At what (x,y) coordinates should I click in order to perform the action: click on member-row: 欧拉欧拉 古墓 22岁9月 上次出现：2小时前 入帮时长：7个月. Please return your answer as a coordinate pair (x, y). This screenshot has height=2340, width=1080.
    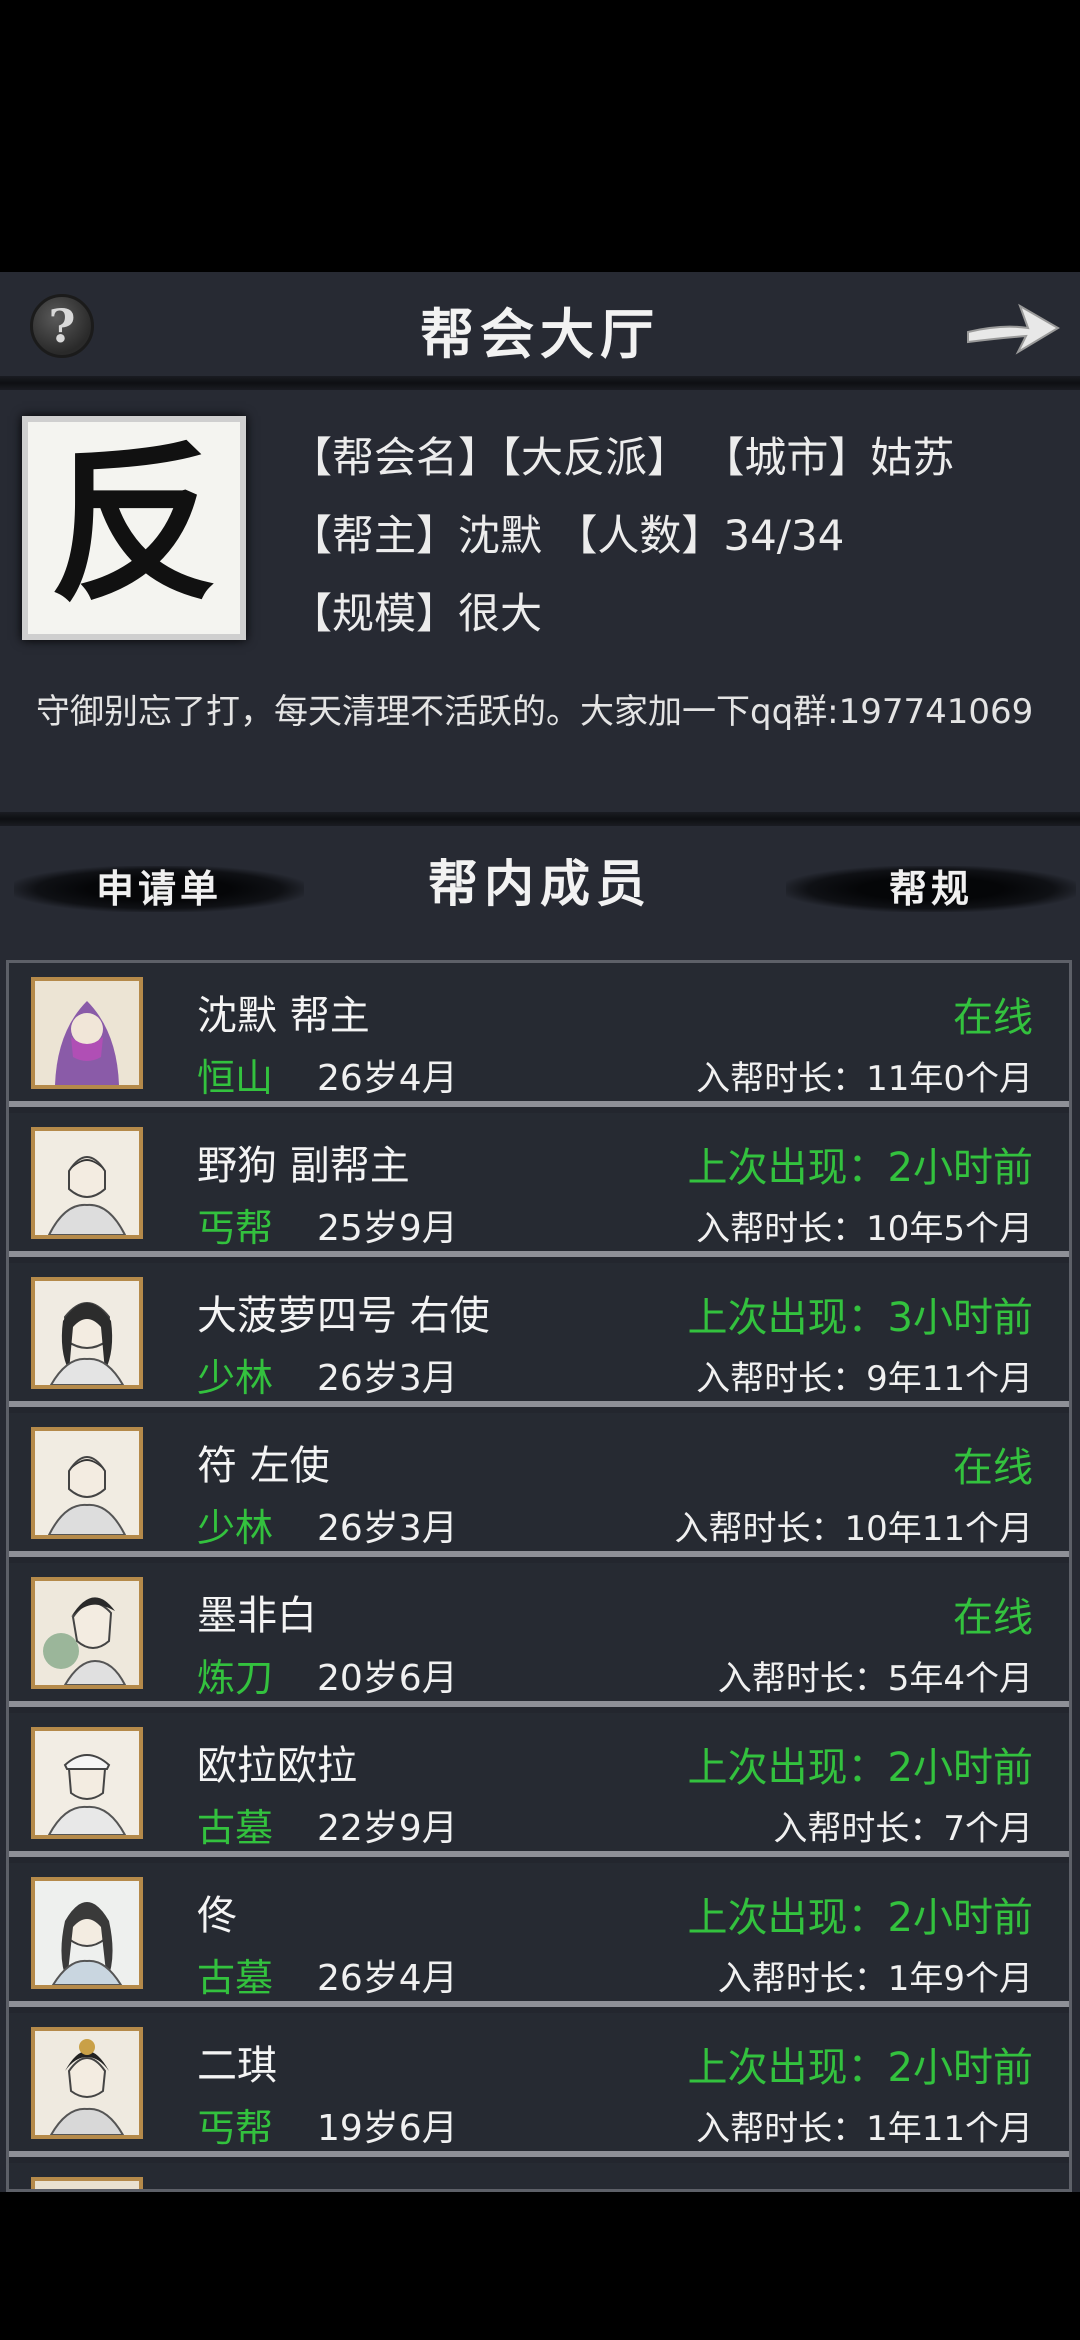
    Looking at the image, I should click on (539, 1785).